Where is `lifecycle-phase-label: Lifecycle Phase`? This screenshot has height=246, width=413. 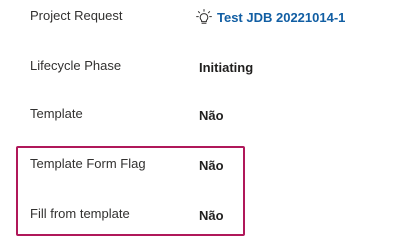
lifecycle-phase-label: Lifecycle Phase is located at coordinates (76, 65).